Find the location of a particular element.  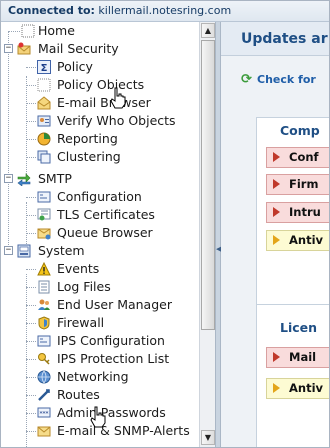

tree-label-email-browser: E-mail Browser is located at coordinates (104, 102).